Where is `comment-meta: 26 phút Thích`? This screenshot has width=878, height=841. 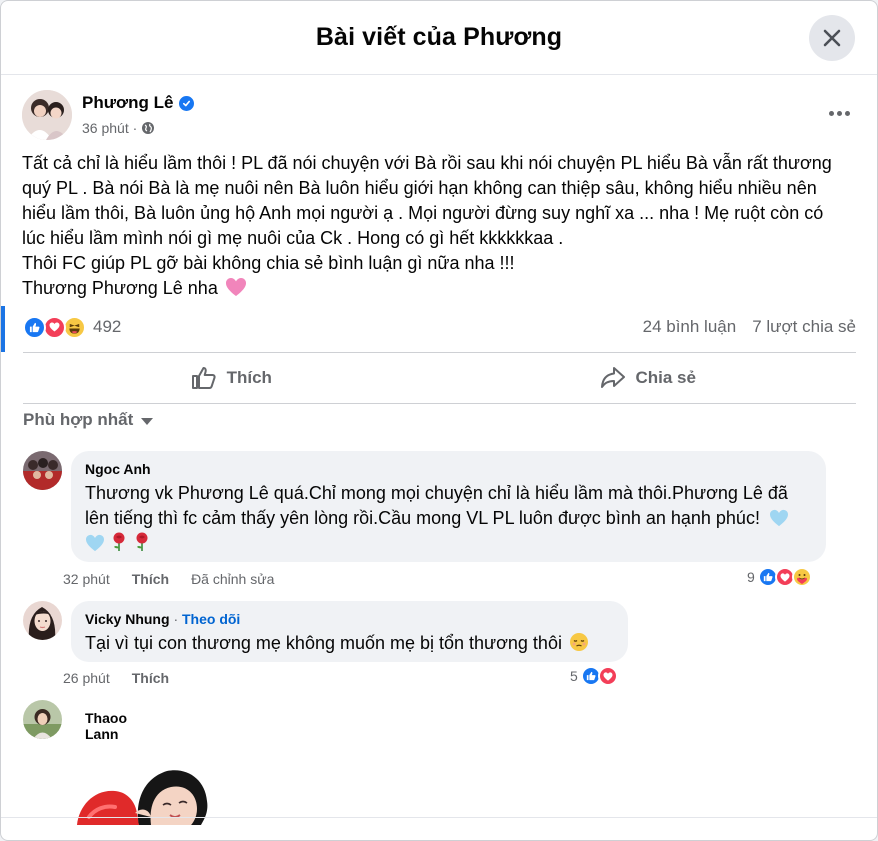
comment-meta: 26 phút Thích is located at coordinates (116, 678).